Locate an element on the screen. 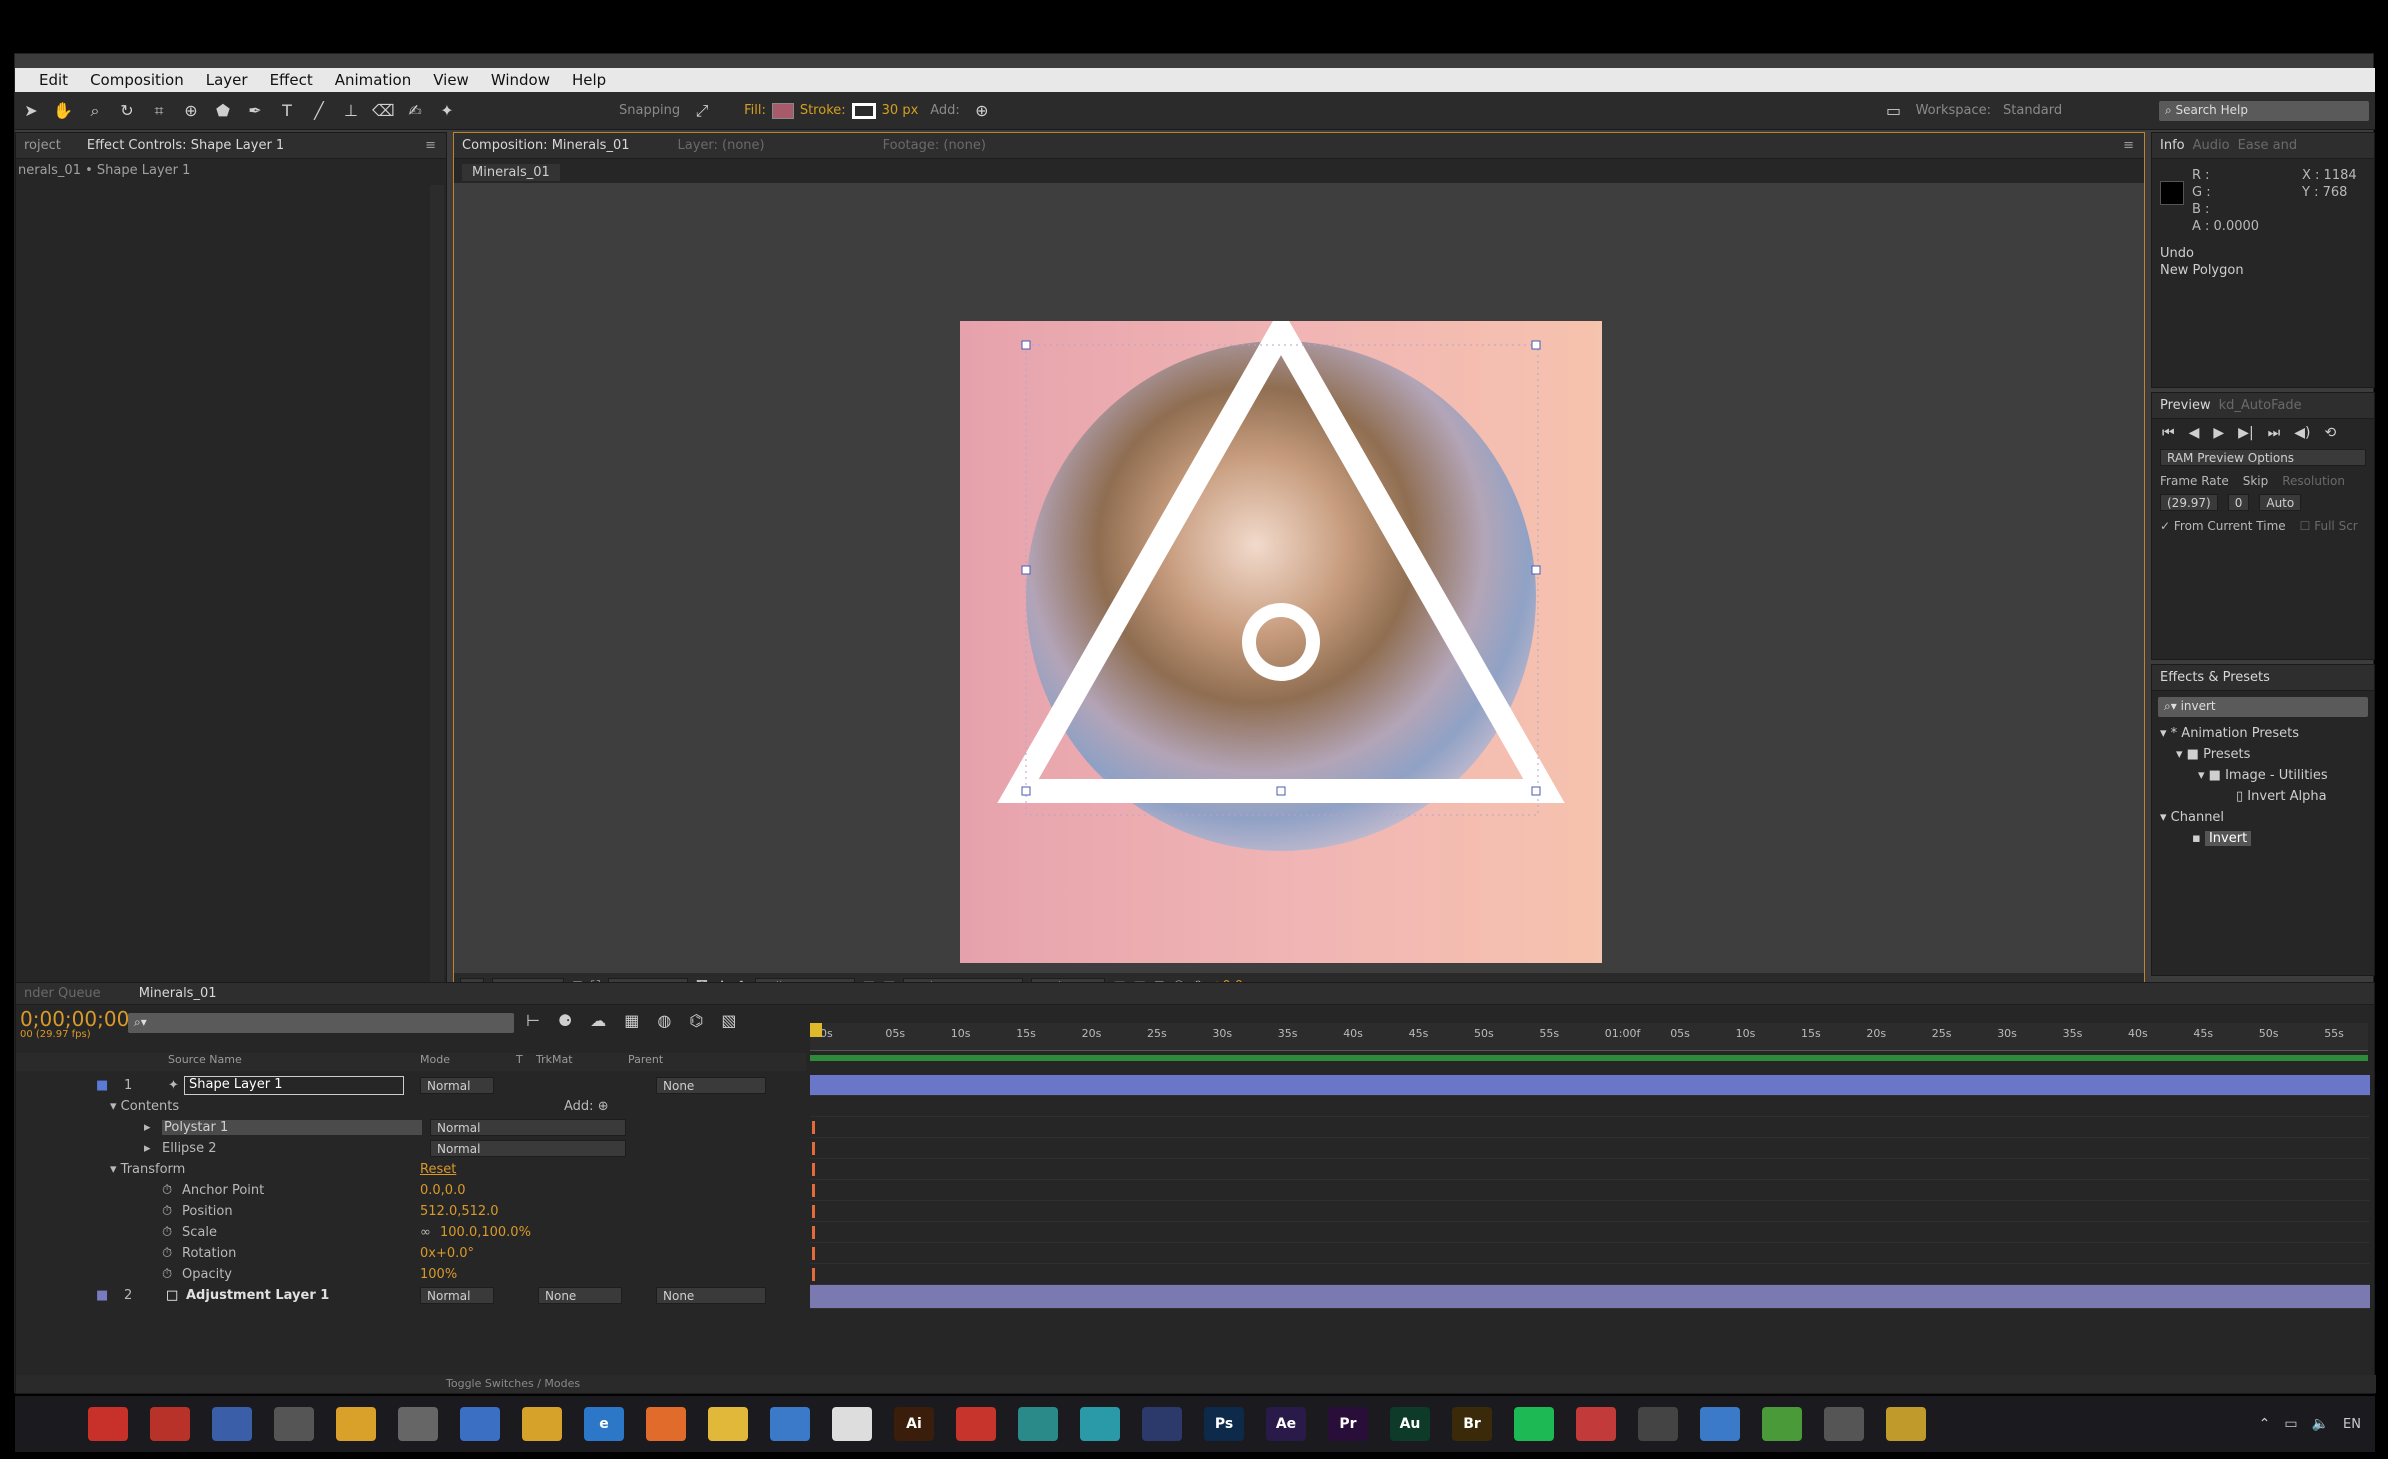  tab-info: Info is located at coordinates (2172, 145).